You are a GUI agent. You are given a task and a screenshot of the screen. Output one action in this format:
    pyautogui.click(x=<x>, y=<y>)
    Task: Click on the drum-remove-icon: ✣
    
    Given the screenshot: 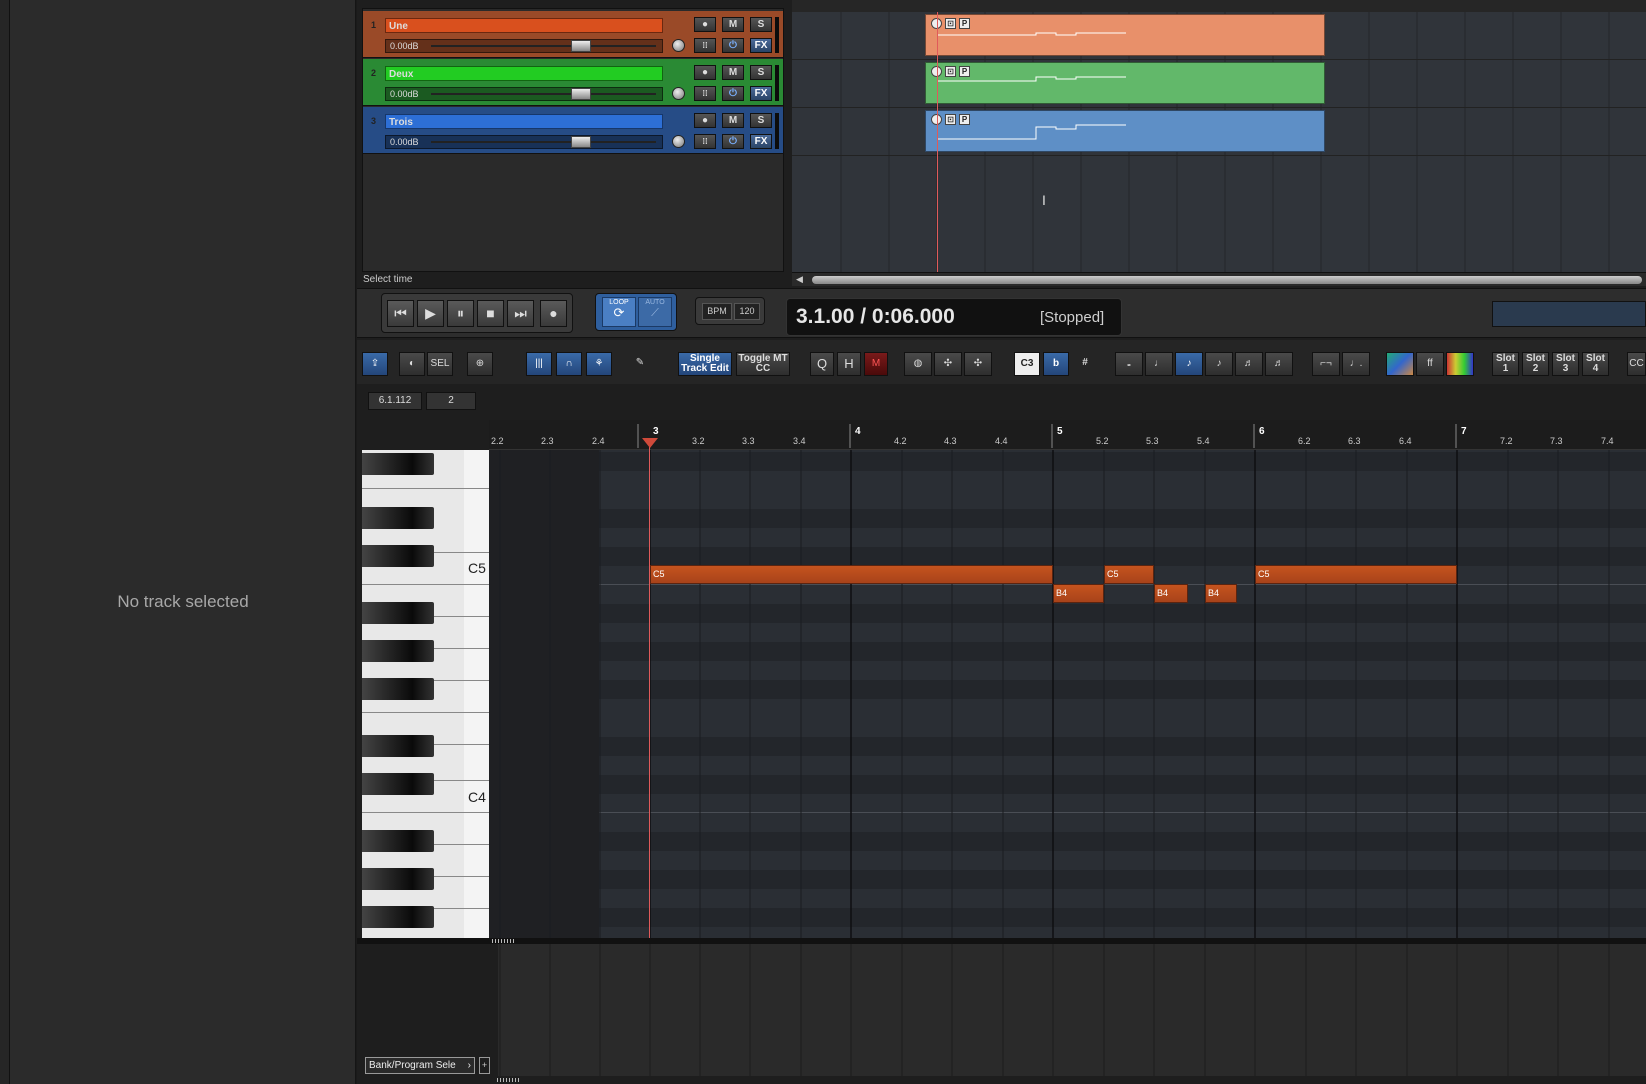 What is the action you would take?
    pyautogui.click(x=978, y=364)
    